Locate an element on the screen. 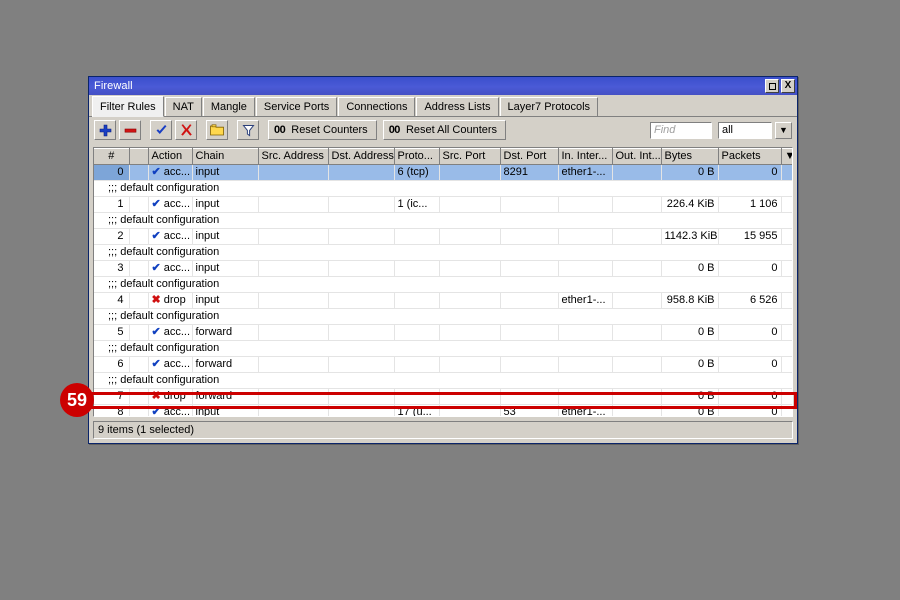 Image resolution: width=900 pixels, height=600 pixels. cell-bytes: 958.8 KiB is located at coordinates (690, 300).